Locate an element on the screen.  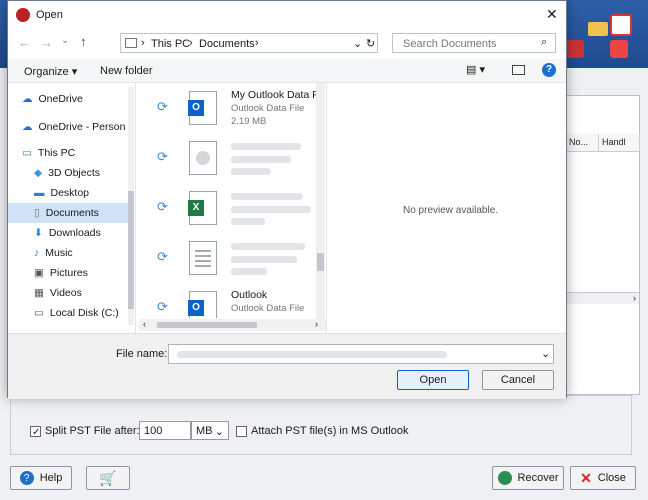
organize-label: Organize is located at coordinates (46, 72).